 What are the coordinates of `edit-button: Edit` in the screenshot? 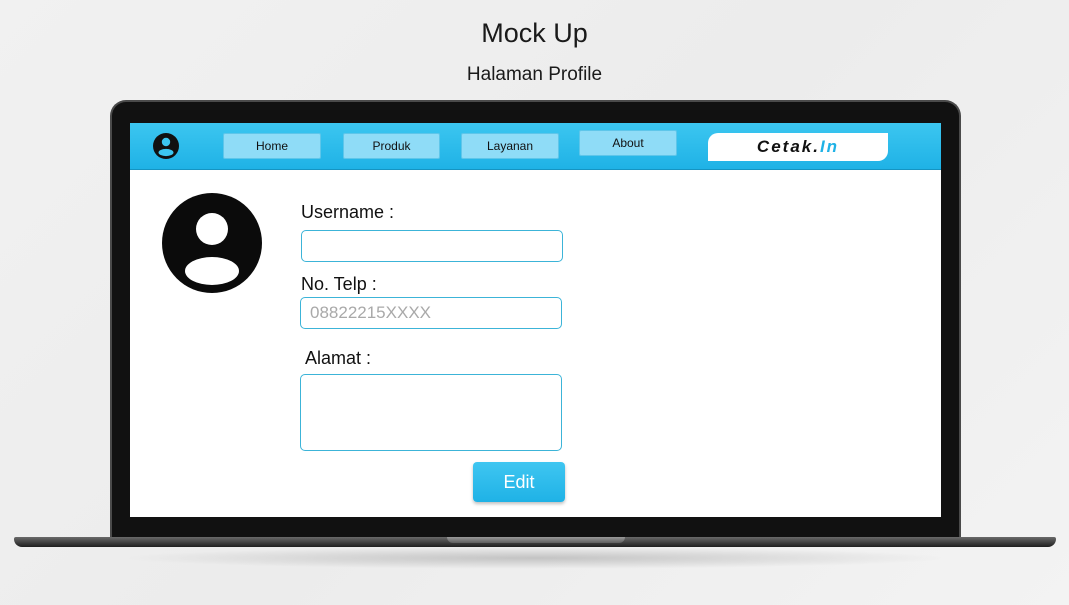 It's located at (519, 482).